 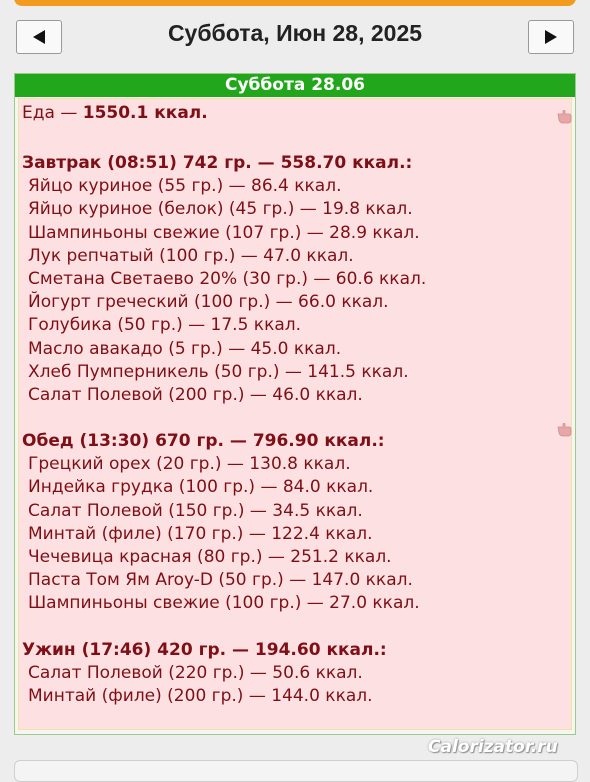 What do you see at coordinates (200, 696) in the screenshot?
I see `meal-item: Минтай (филе) (200 гр.) — 144.0 ккал.` at bounding box center [200, 696].